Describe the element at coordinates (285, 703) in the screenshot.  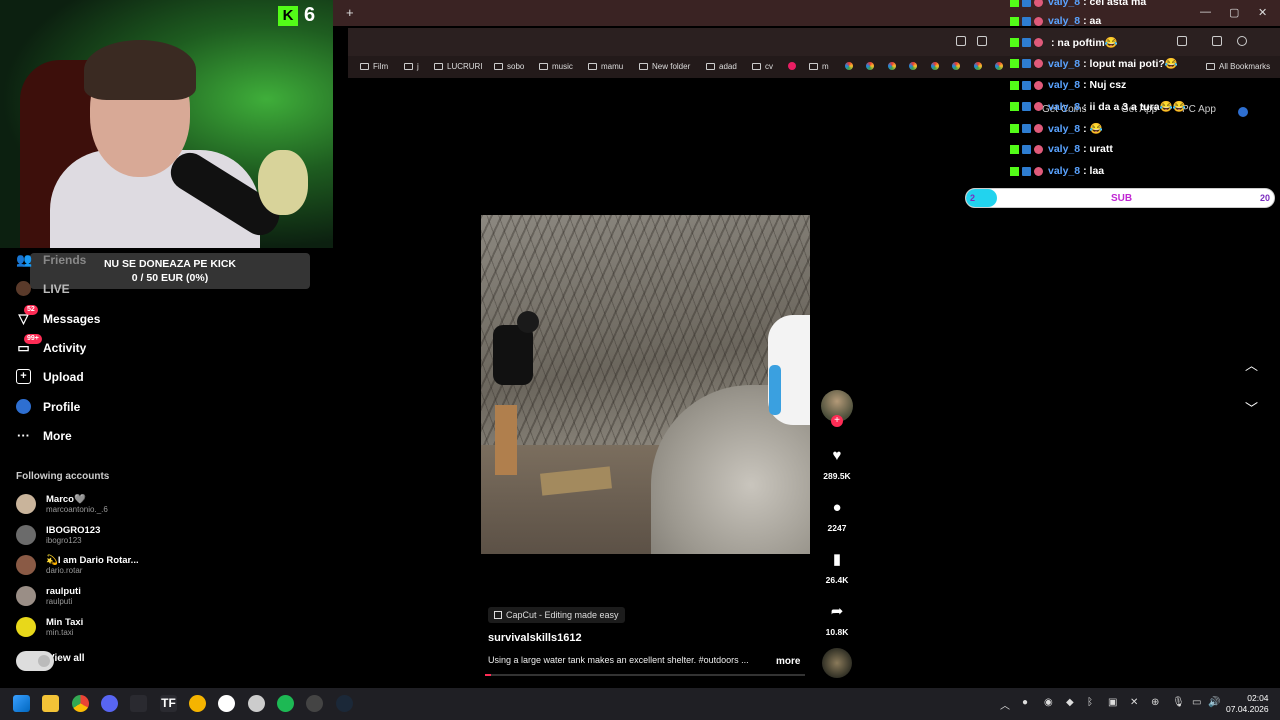
I see `spotify-icon` at that location.